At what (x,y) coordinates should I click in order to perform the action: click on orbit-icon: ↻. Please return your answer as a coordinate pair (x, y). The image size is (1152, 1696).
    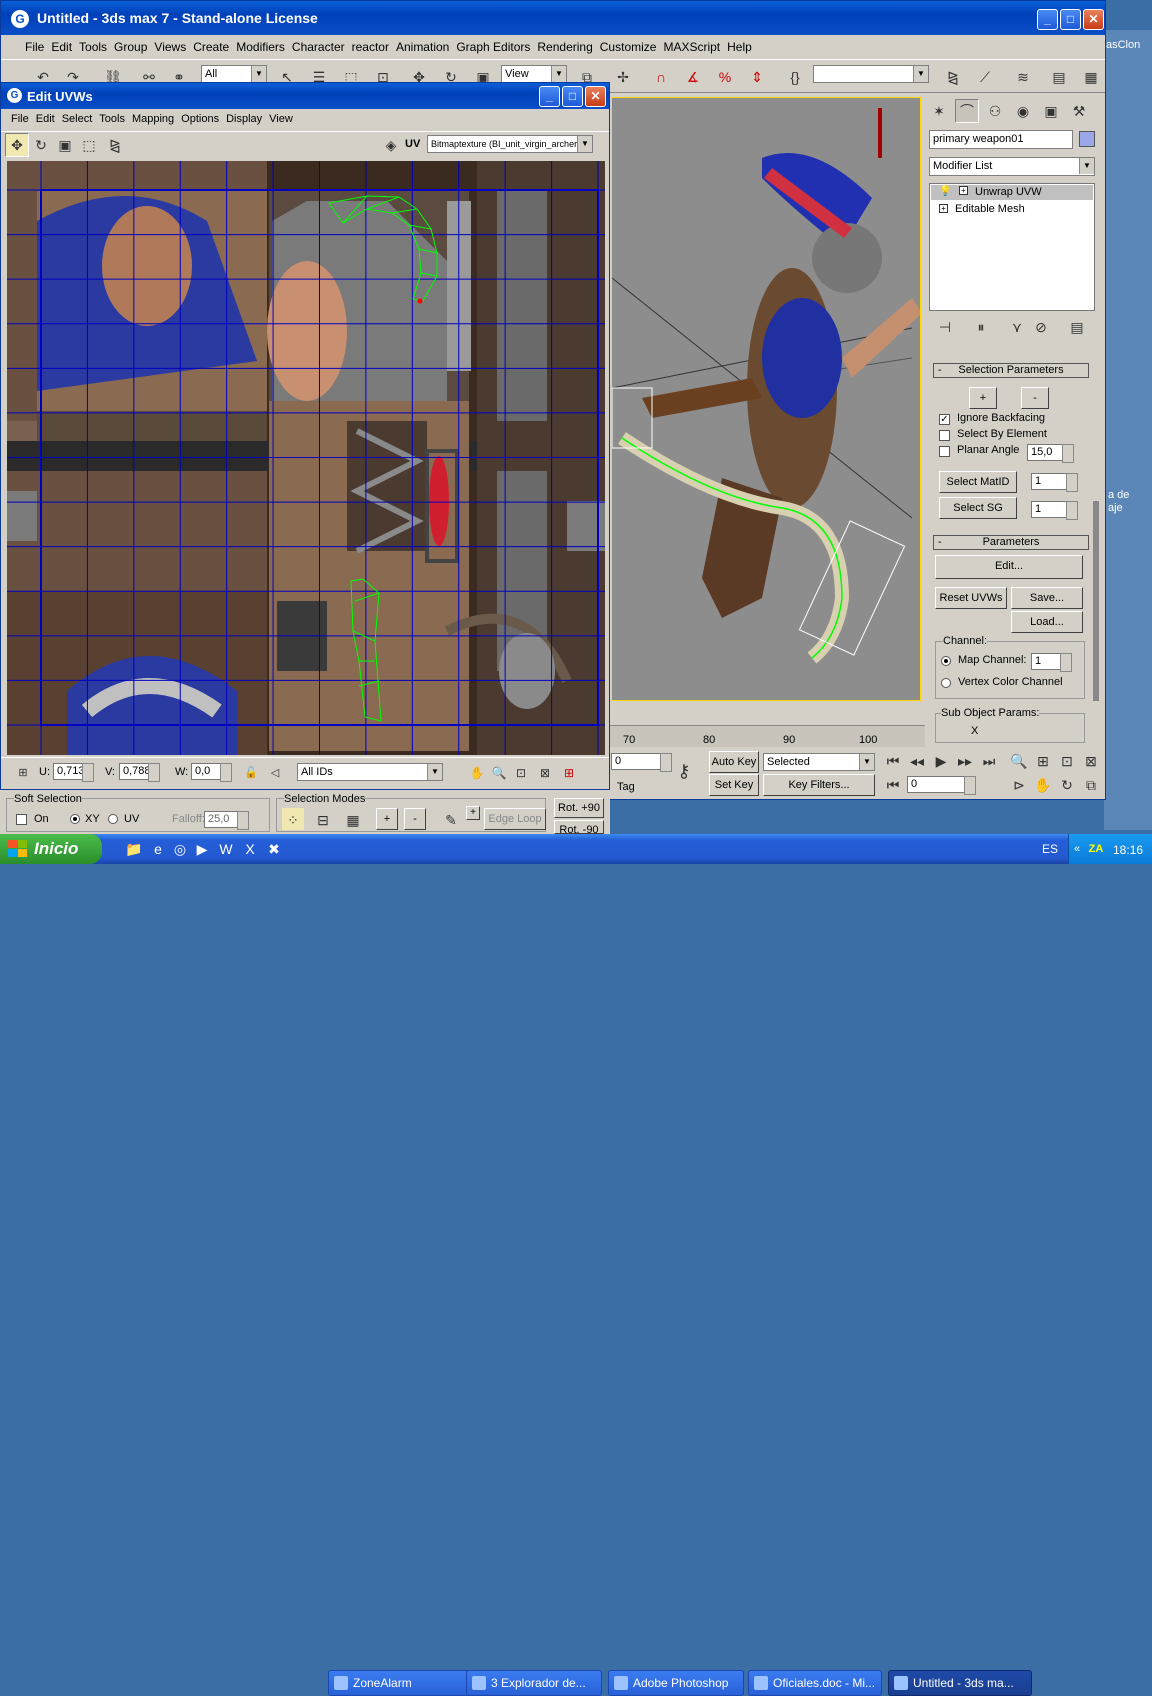
    Looking at the image, I should click on (1067, 785).